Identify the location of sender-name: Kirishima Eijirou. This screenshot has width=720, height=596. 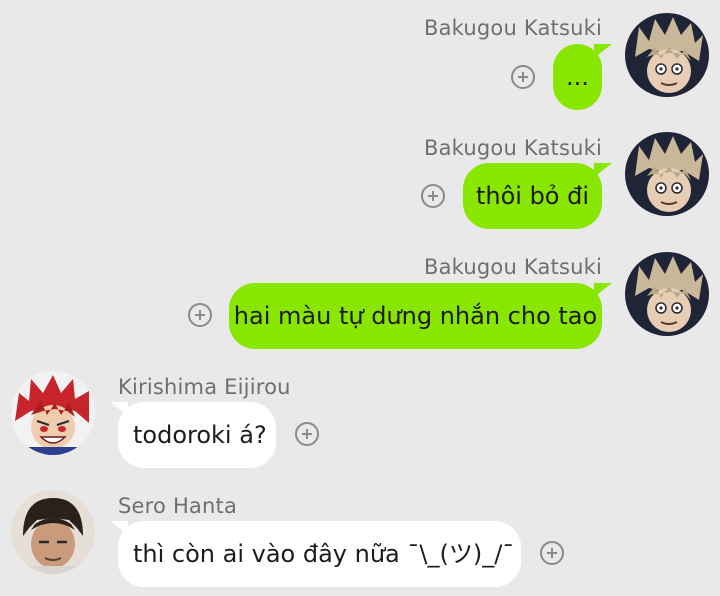
(204, 387).